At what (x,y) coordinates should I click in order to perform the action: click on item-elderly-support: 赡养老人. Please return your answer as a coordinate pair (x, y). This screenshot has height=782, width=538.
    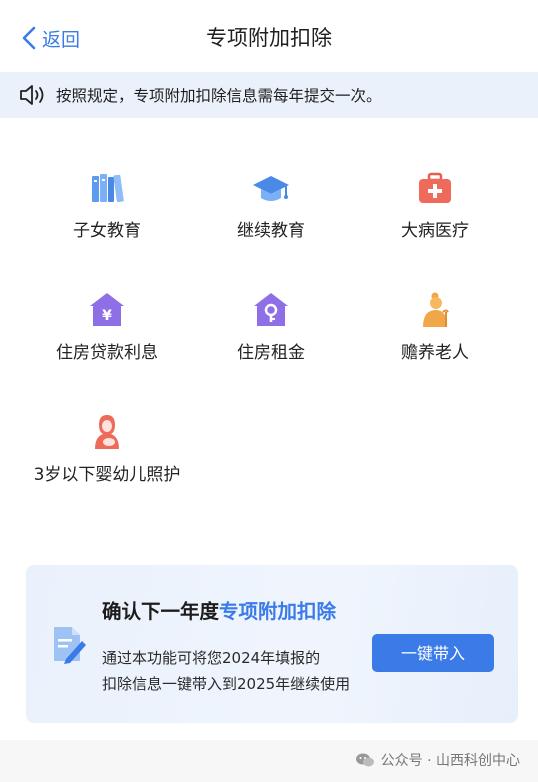
    Looking at the image, I should click on (435, 328).